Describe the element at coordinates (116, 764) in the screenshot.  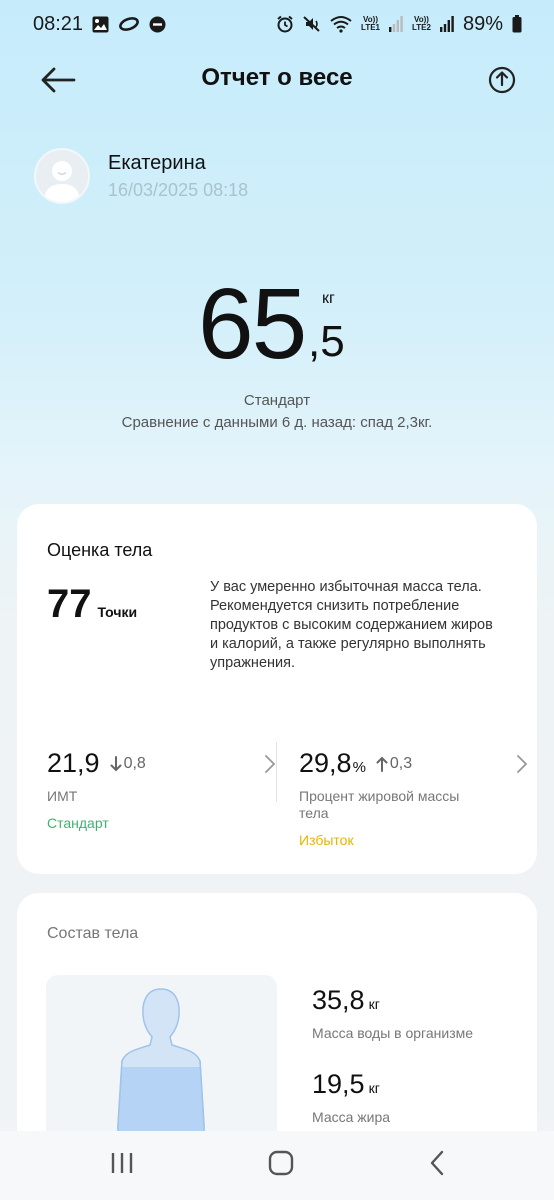
I see `arrow-down-icon` at that location.